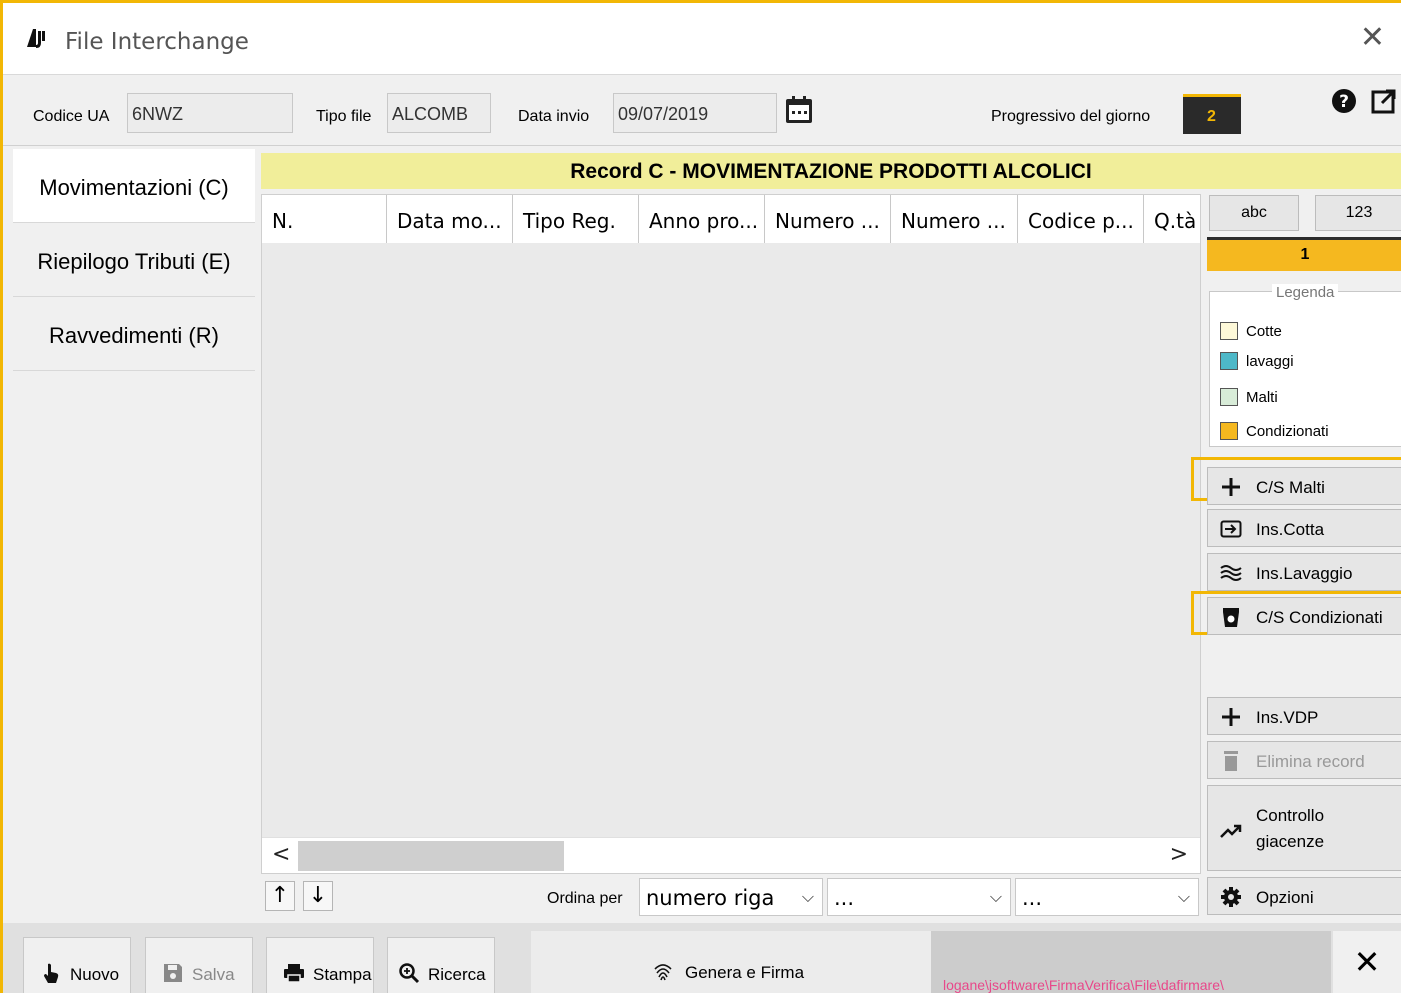 Image resolution: width=1401 pixels, height=993 pixels. What do you see at coordinates (1290, 815) in the screenshot?
I see `controllo-label-line1: Controllo` at bounding box center [1290, 815].